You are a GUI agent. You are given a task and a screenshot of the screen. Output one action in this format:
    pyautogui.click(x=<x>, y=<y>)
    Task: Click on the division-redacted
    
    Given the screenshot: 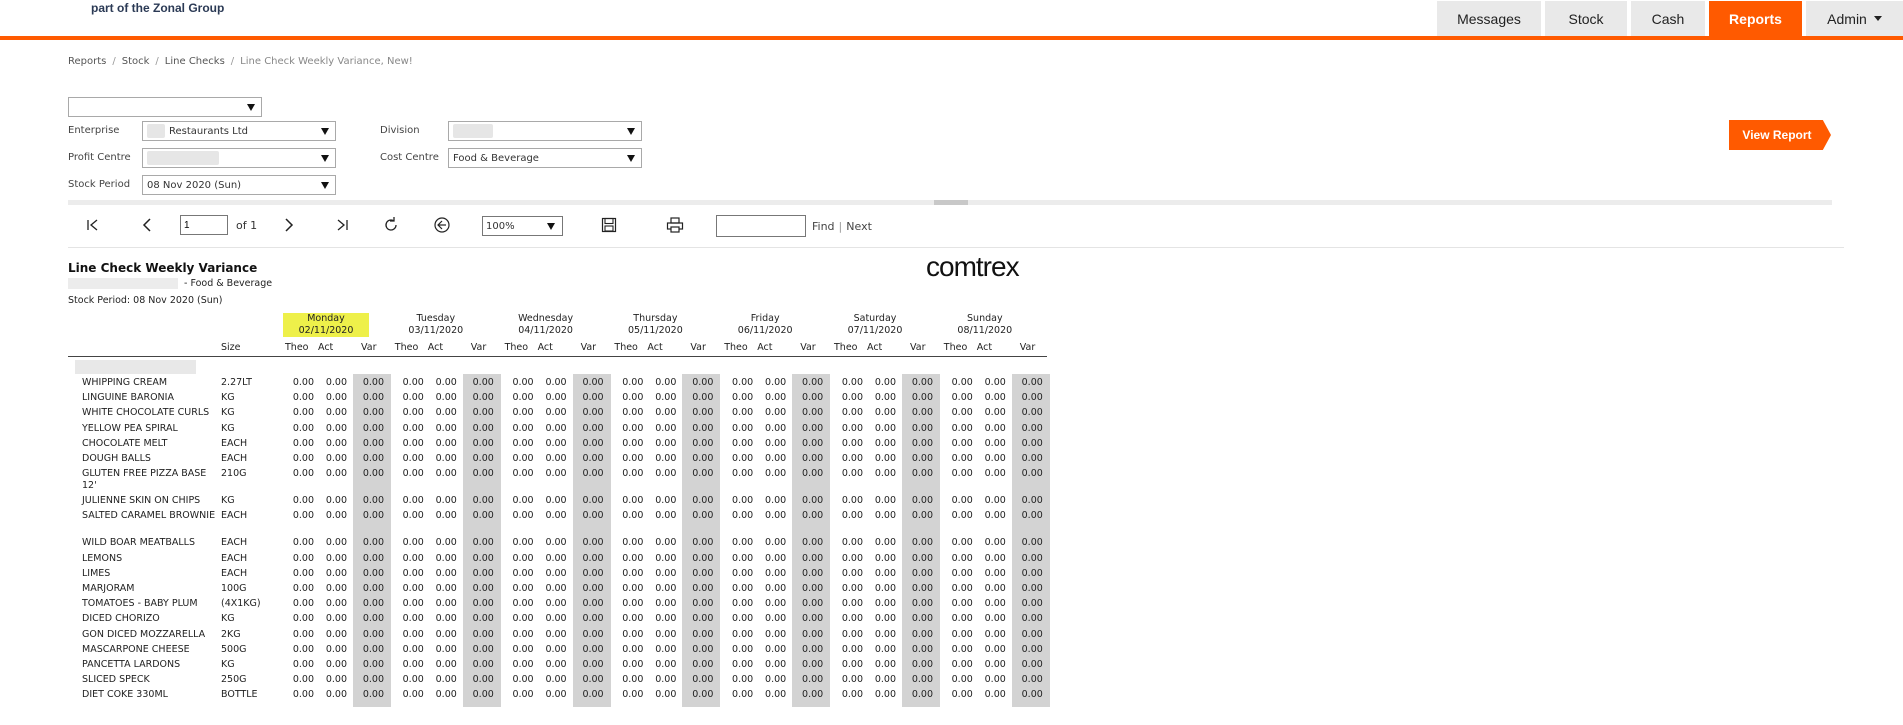 What is the action you would take?
    pyautogui.click(x=473, y=131)
    